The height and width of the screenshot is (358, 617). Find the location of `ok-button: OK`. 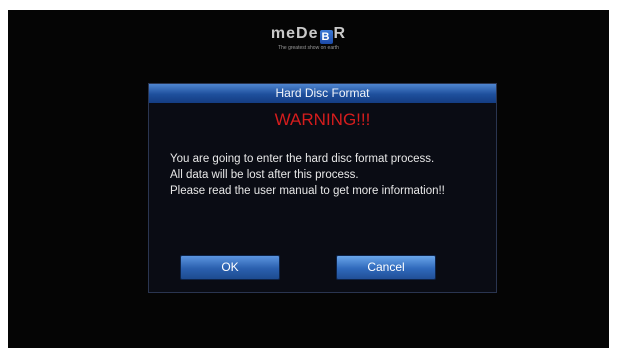

ok-button: OK is located at coordinates (230, 267).